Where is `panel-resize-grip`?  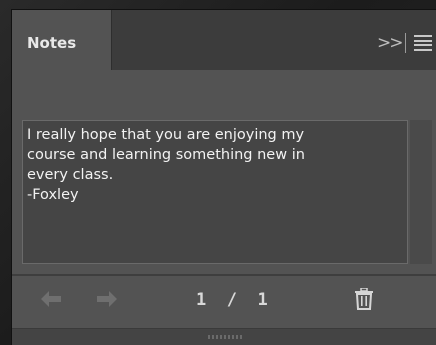 panel-resize-grip is located at coordinates (224, 336).